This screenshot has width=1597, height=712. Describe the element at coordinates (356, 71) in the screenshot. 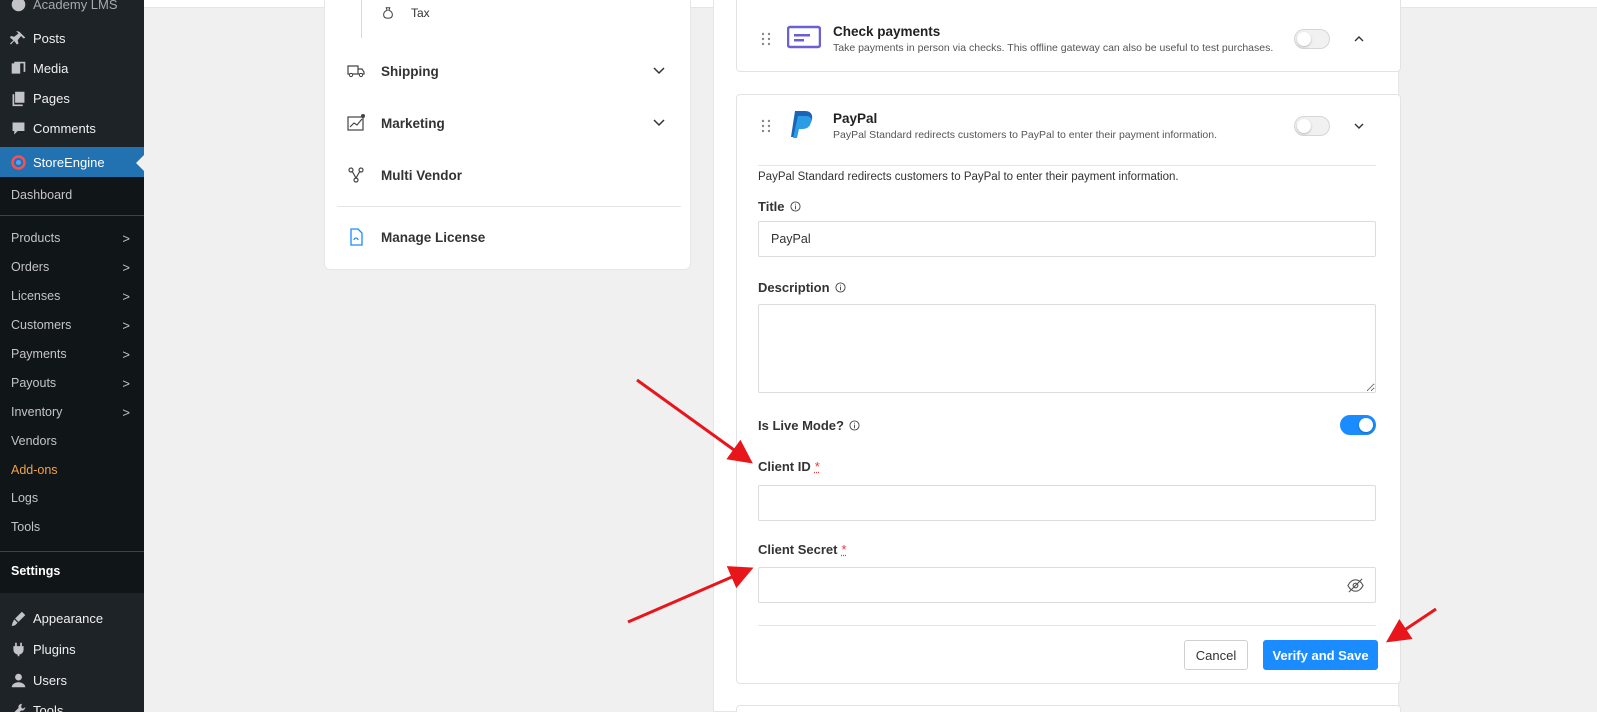

I see `truck-icon` at that location.